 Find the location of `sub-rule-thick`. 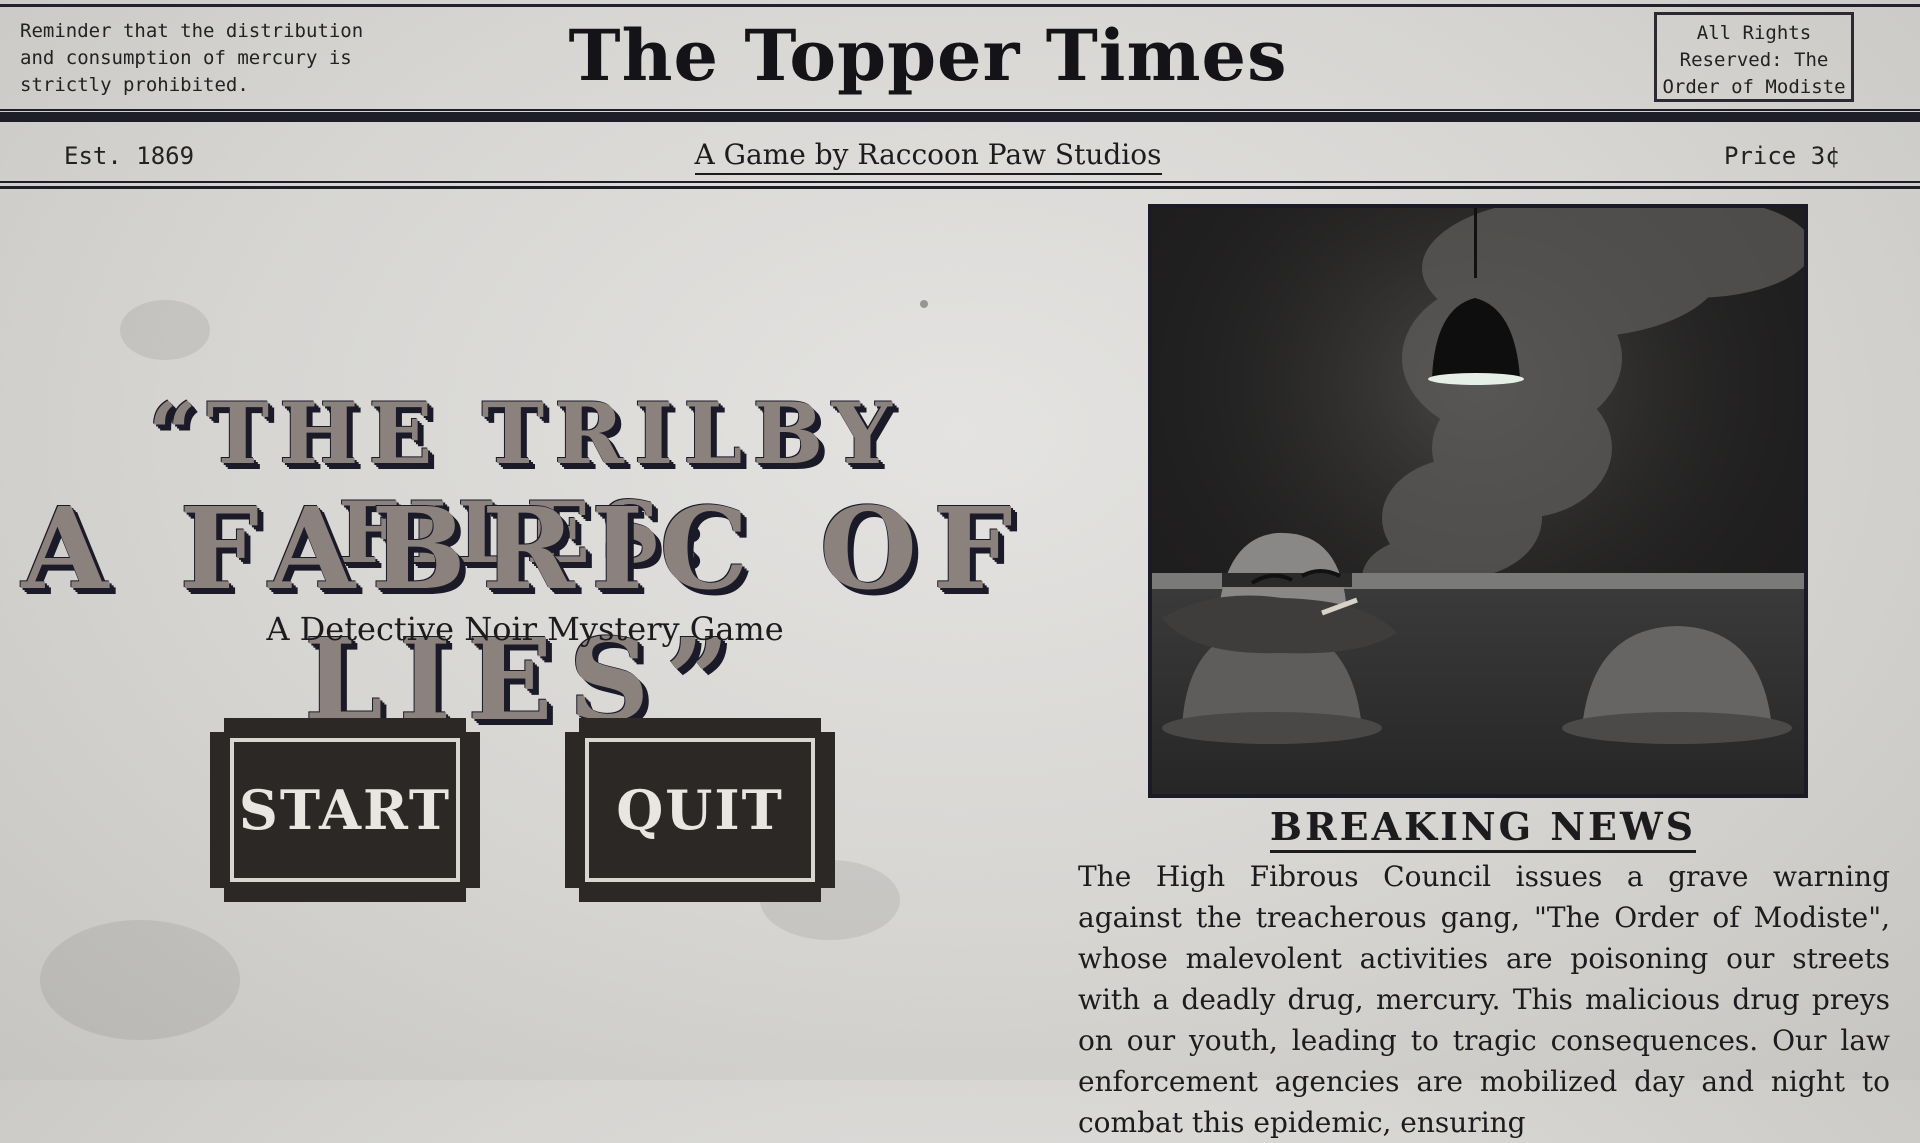

sub-rule-thick is located at coordinates (960, 187).